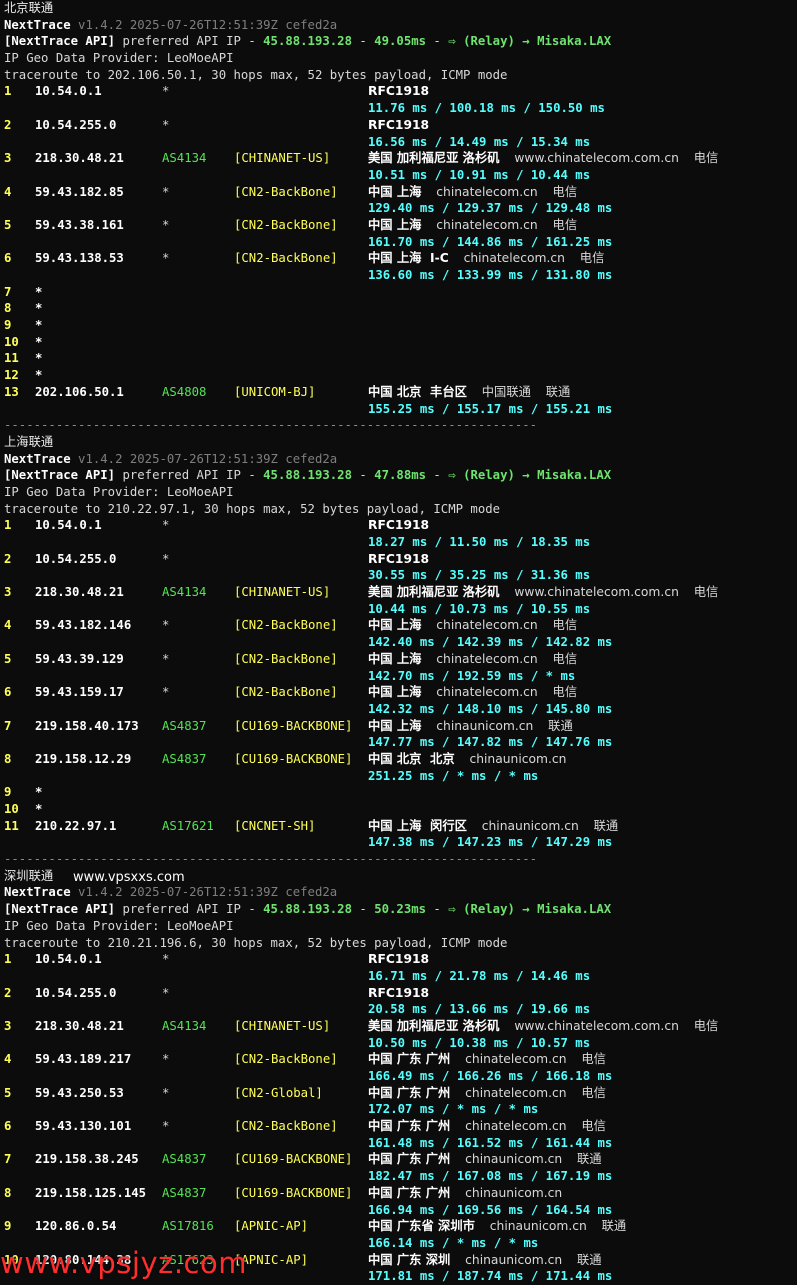 The height and width of the screenshot is (1285, 797). What do you see at coordinates (400, 308) in the screenshot?
I see `hop-row: 8 *` at bounding box center [400, 308].